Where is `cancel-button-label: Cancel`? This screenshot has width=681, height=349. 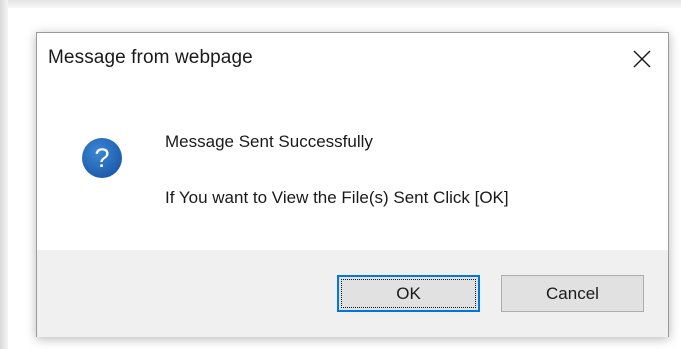
cancel-button-label: Cancel is located at coordinates (572, 293).